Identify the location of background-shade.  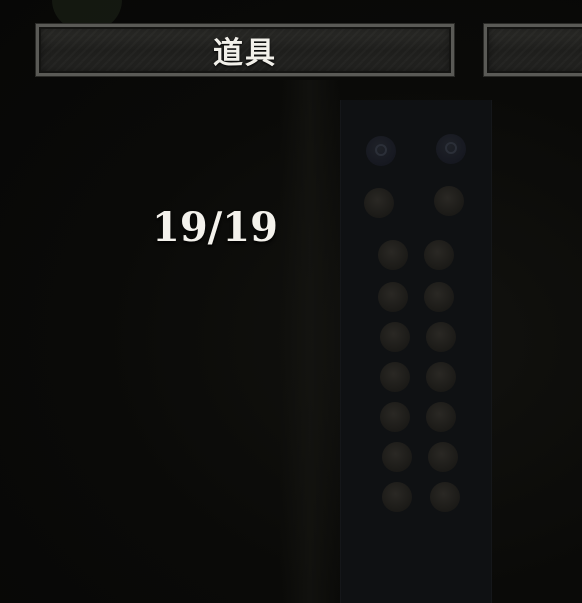
(310, 341).